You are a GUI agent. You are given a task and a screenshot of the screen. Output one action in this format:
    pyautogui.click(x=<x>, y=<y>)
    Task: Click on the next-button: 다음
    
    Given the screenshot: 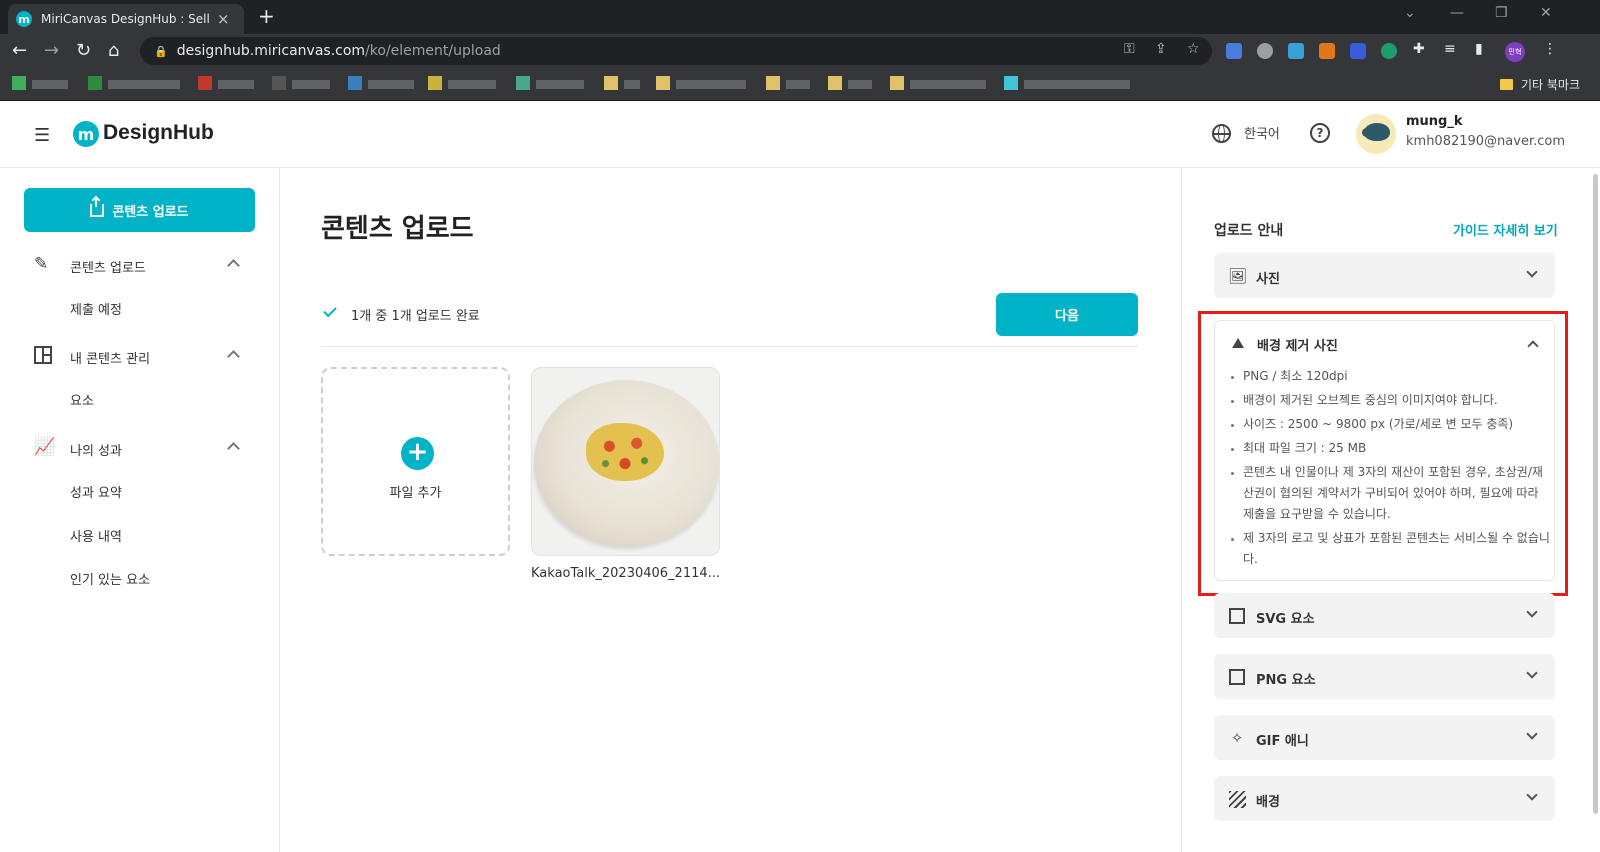 What is the action you would take?
    pyautogui.click(x=1067, y=314)
    